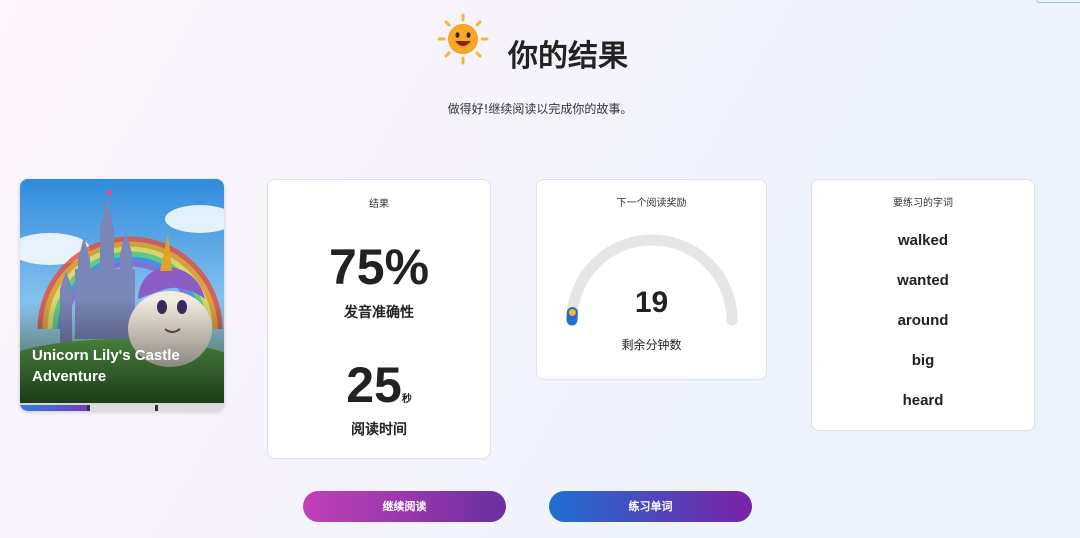  Describe the element at coordinates (404, 506) in the screenshot. I see `continue-reading-button: 继续阅读` at that location.